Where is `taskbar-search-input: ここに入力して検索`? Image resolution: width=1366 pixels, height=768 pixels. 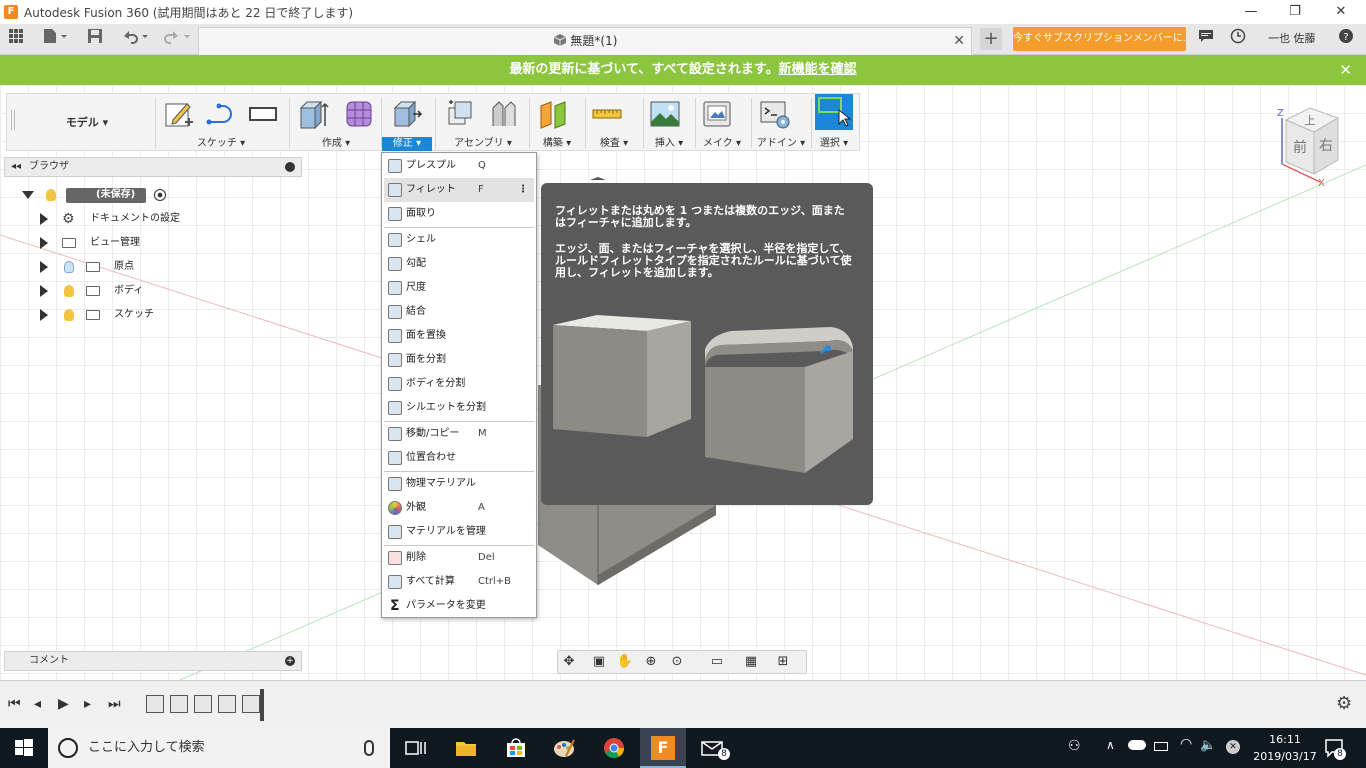
taskbar-search-input: ここに入力して検索 is located at coordinates (219, 748).